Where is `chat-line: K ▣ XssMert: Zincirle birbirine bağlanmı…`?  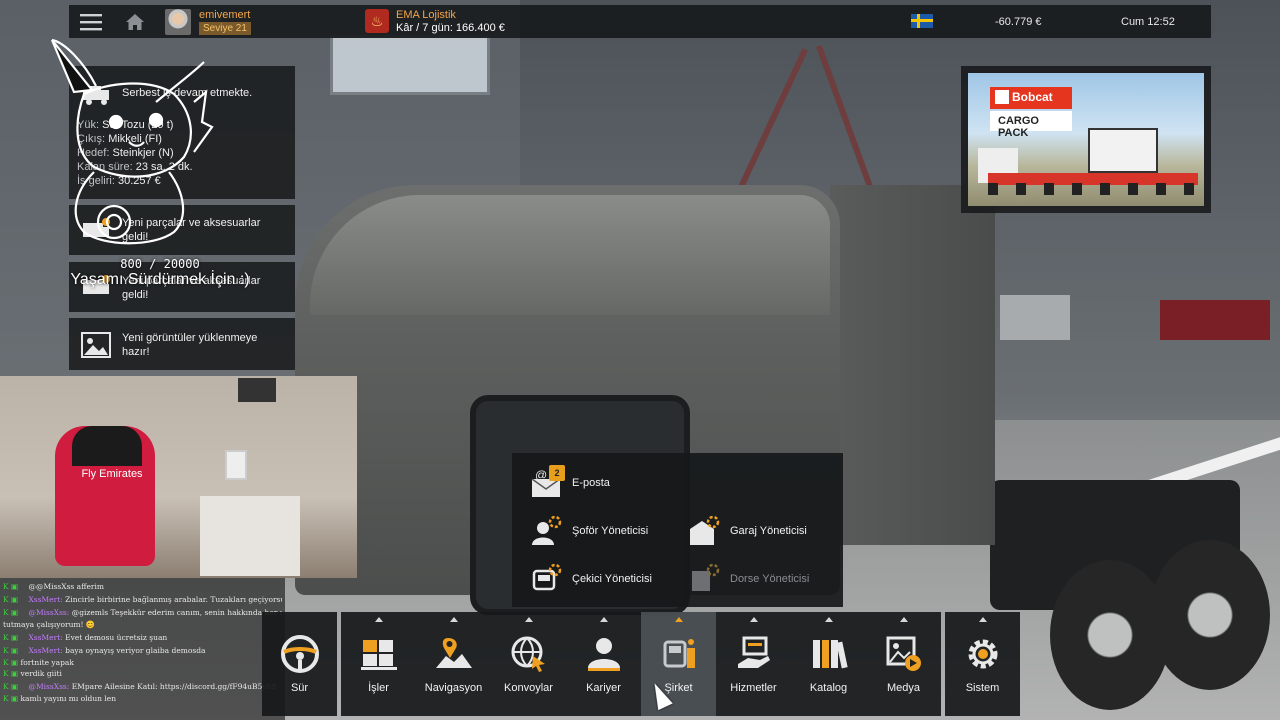 chat-line: K ▣ XssMert: Zincirle birbirine bağlanmı… is located at coordinates (142, 599).